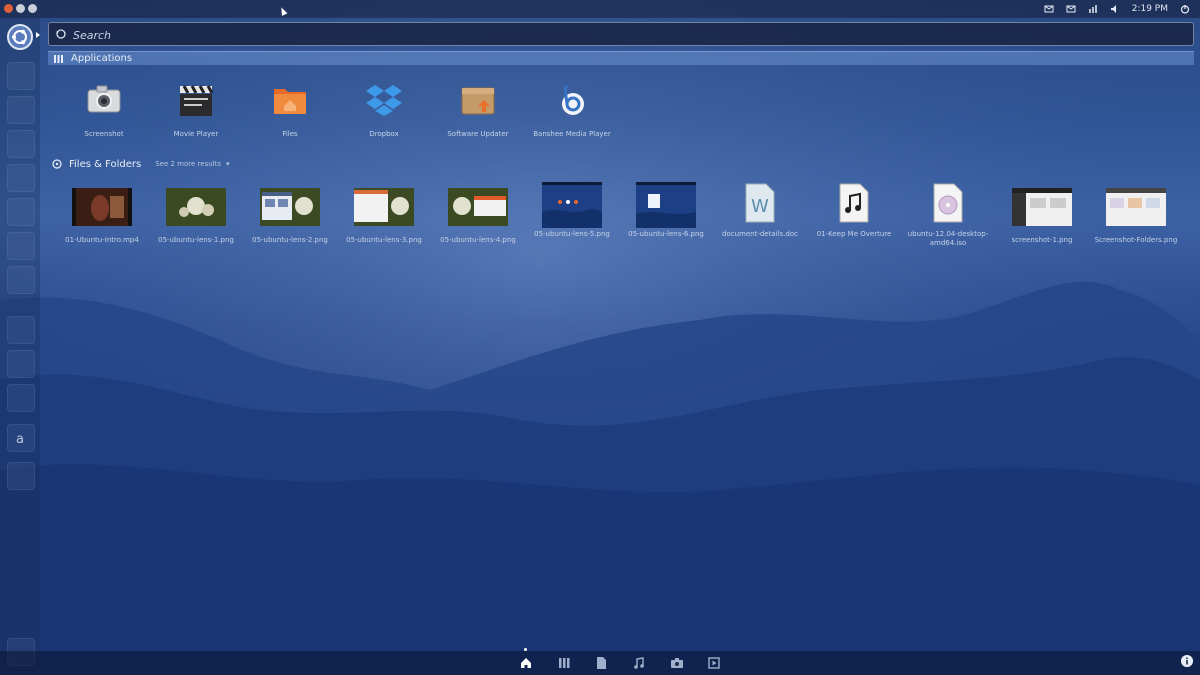 The width and height of the screenshot is (1200, 675). Describe the element at coordinates (666, 234) in the screenshot. I see `file-label: 05-ubuntu-lens-6.png` at that location.